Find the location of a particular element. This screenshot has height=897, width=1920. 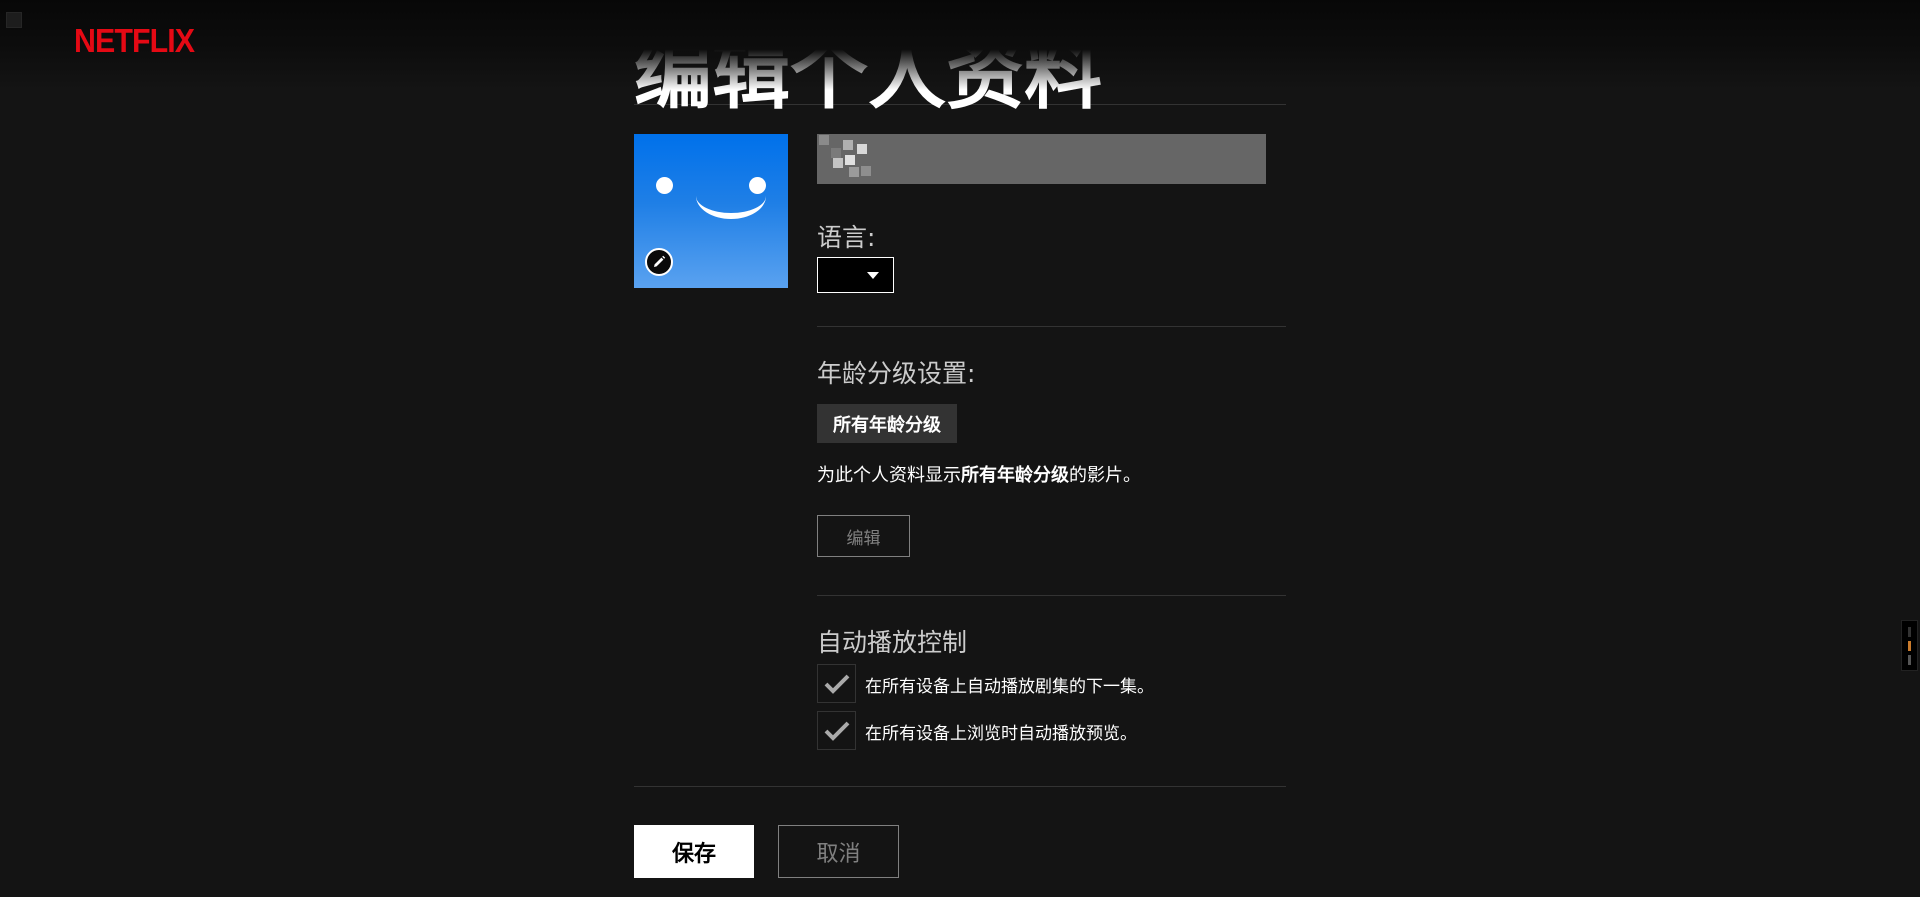

pencil-icon is located at coordinates (659, 262).